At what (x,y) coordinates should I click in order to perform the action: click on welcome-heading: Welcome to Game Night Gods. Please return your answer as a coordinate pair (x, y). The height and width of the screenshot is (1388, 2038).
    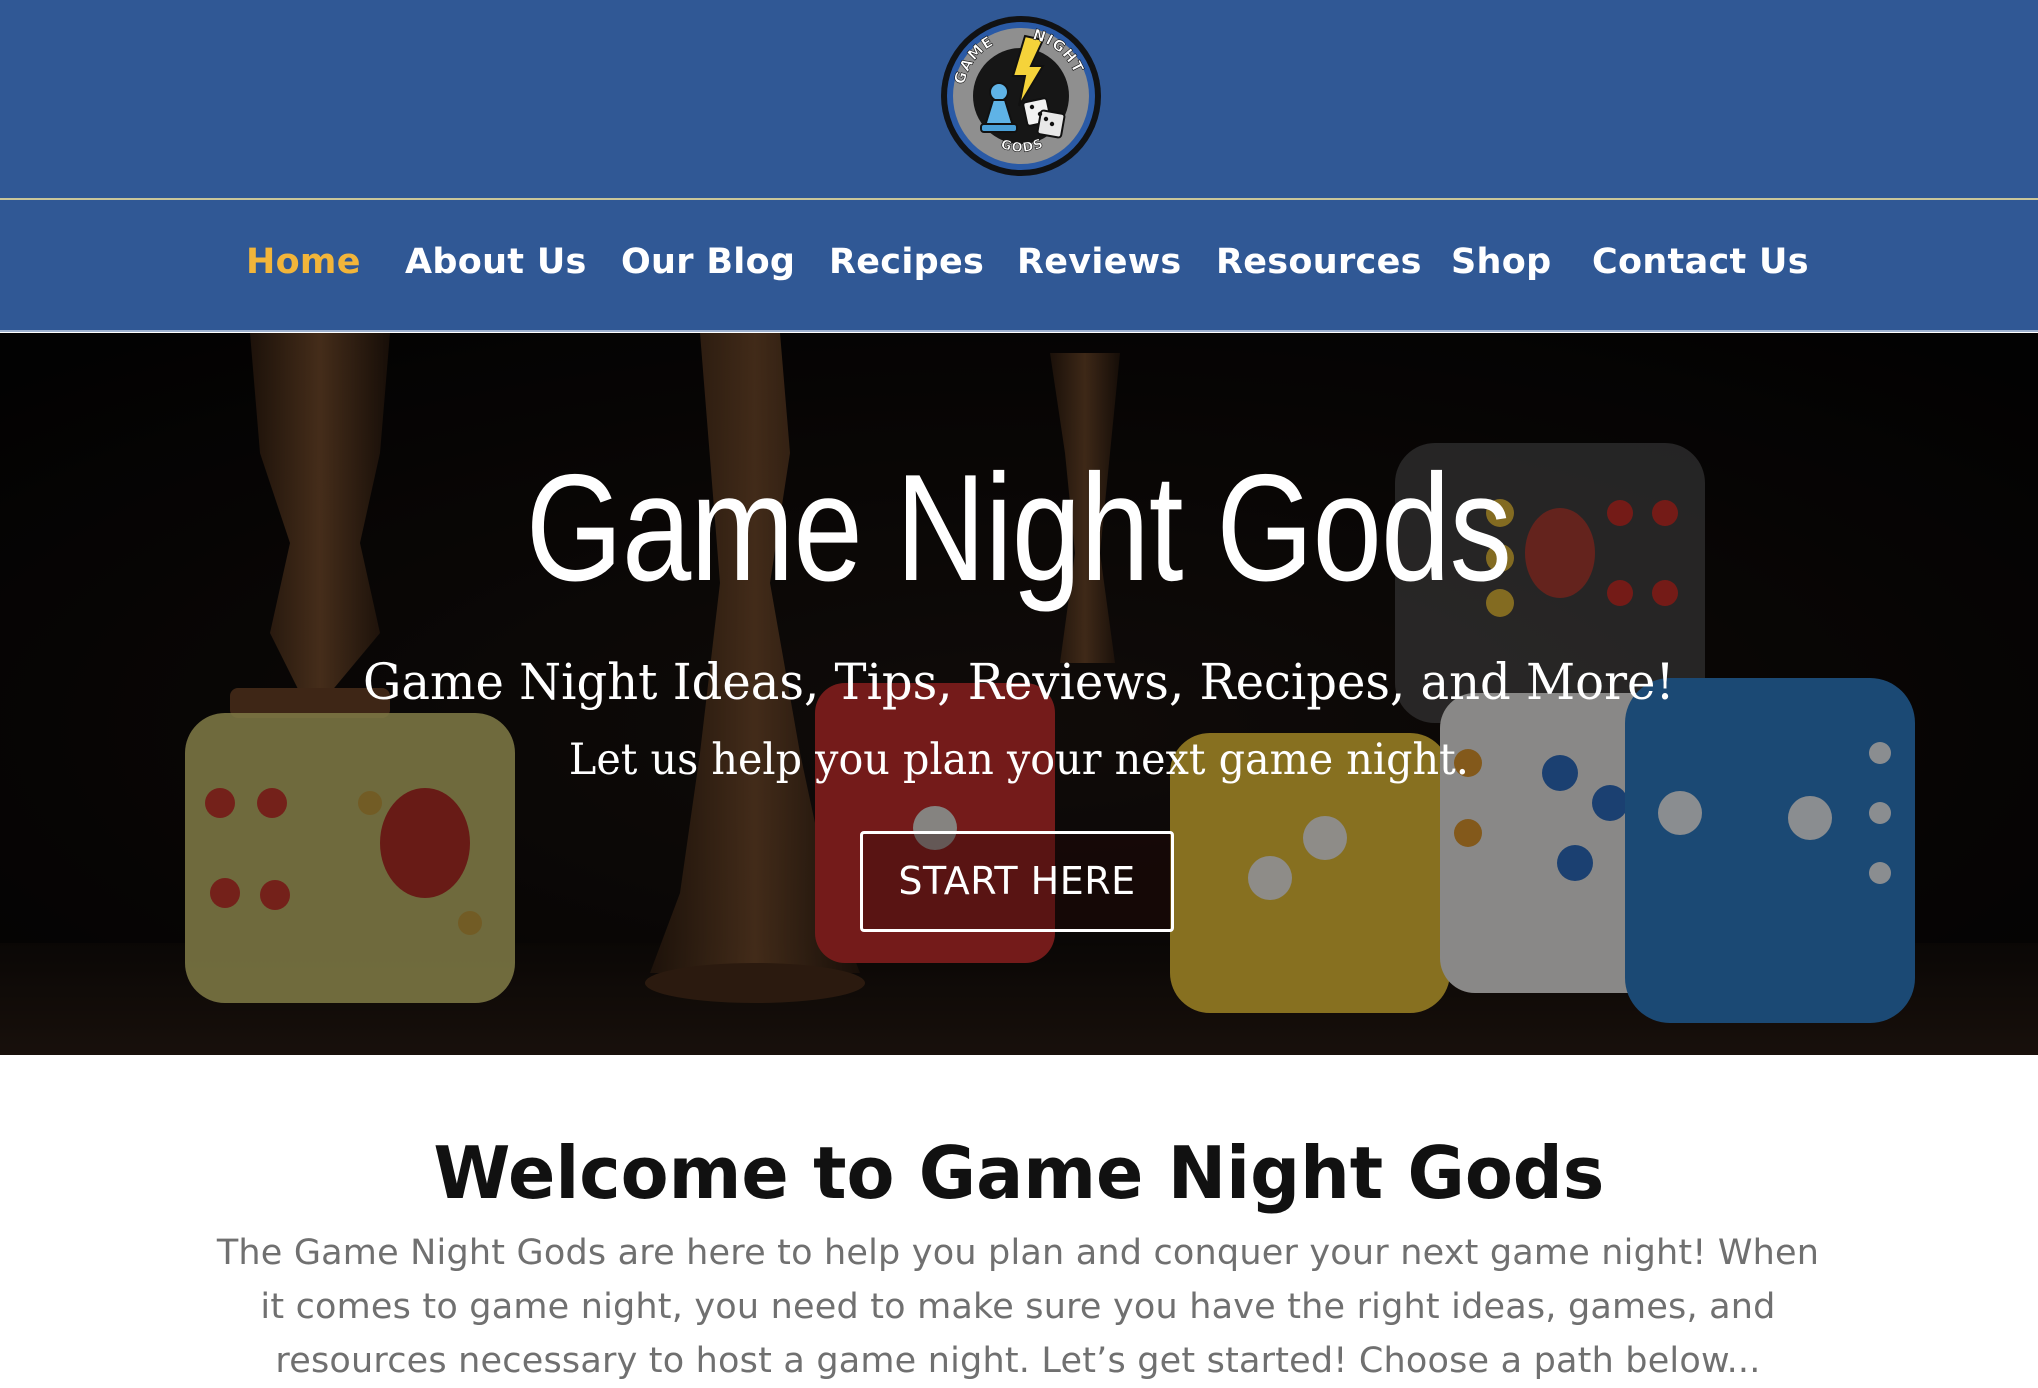
    Looking at the image, I should click on (1019, 1173).